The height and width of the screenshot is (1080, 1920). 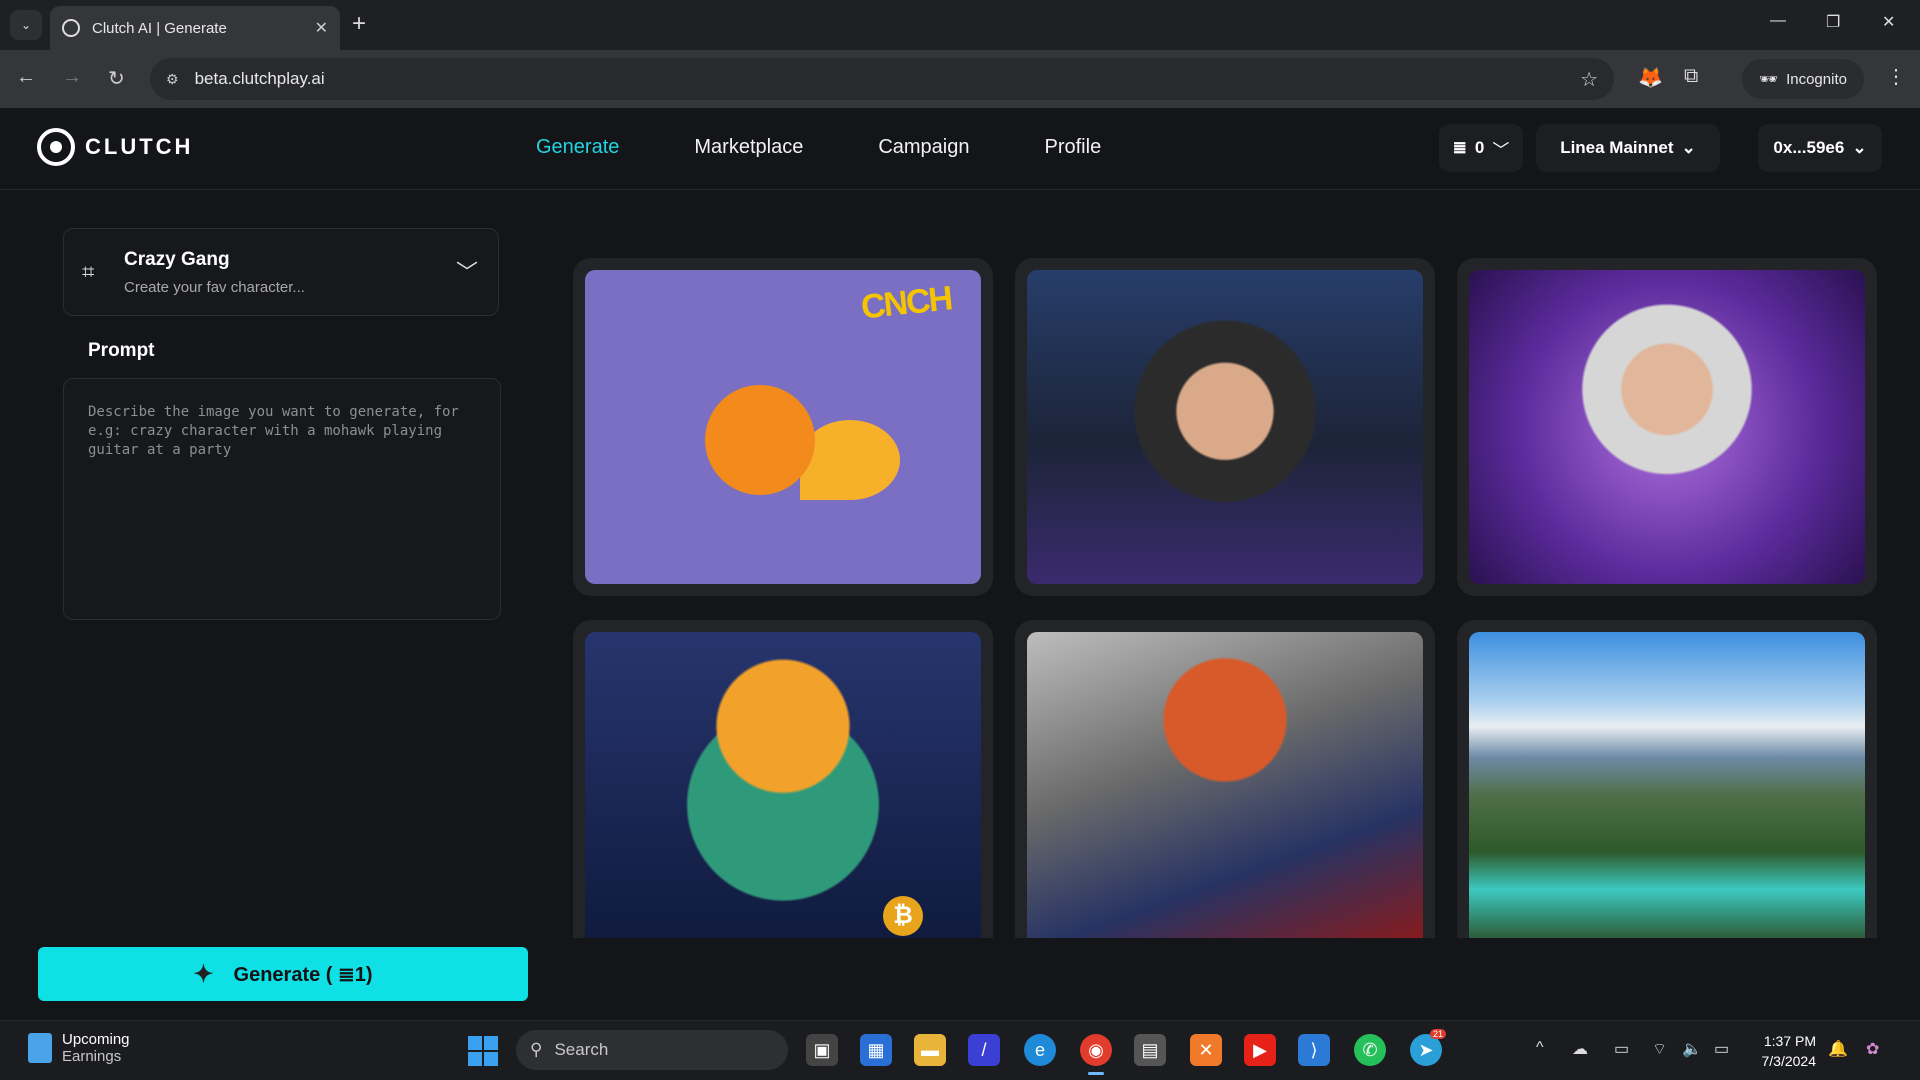 I want to click on app-icon: /, so click(x=984, y=1050).